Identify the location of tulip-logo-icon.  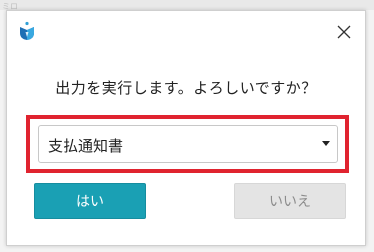
(27, 30).